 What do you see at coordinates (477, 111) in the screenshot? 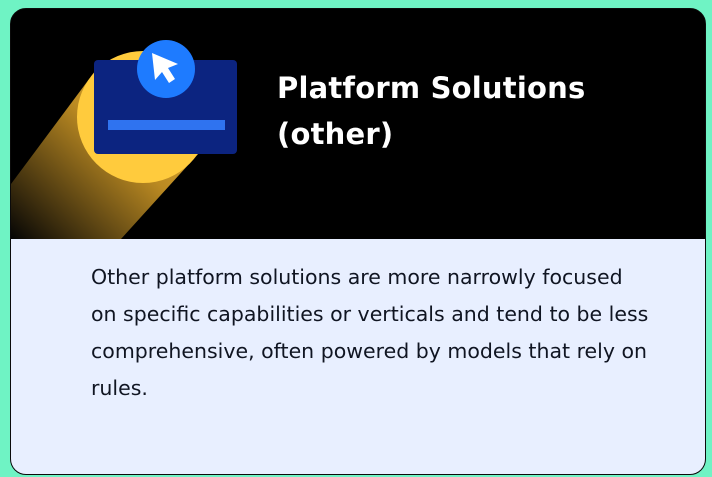
I see `card-title: Platform Solutions (other)` at bounding box center [477, 111].